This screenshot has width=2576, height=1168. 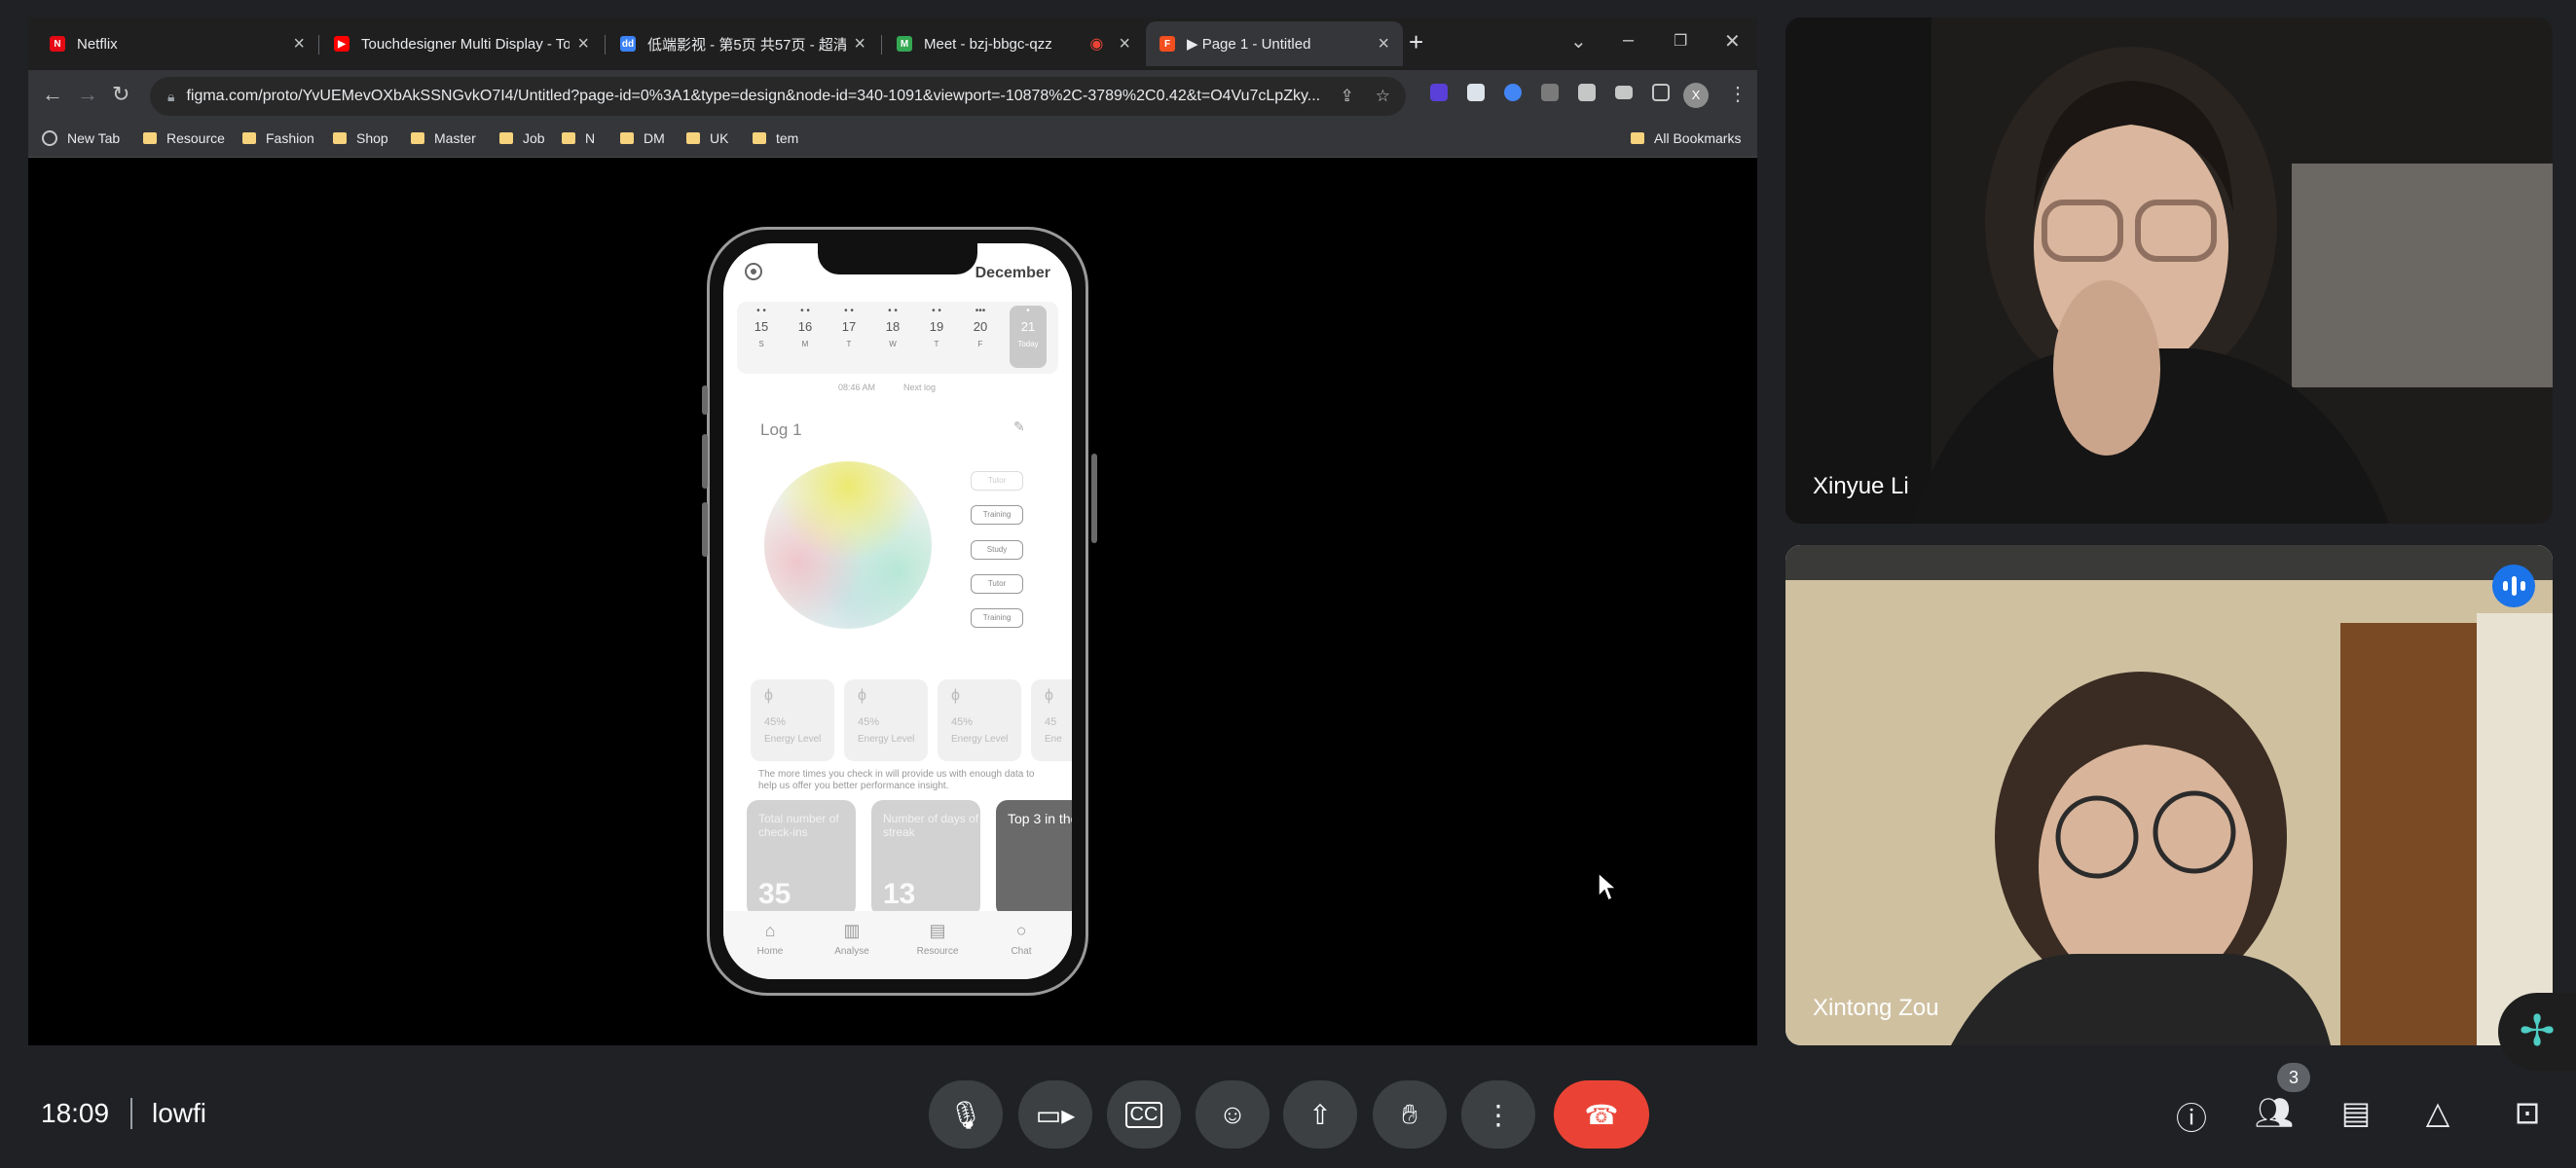 I want to click on bookmark-folder: UK, so click(x=707, y=138).